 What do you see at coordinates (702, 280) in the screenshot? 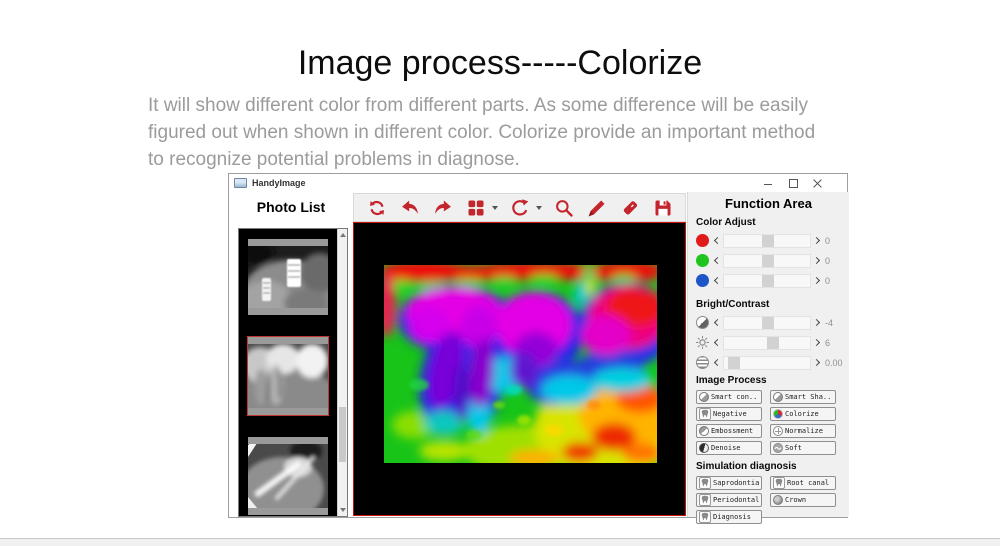
I see `blue-channel-icon` at bounding box center [702, 280].